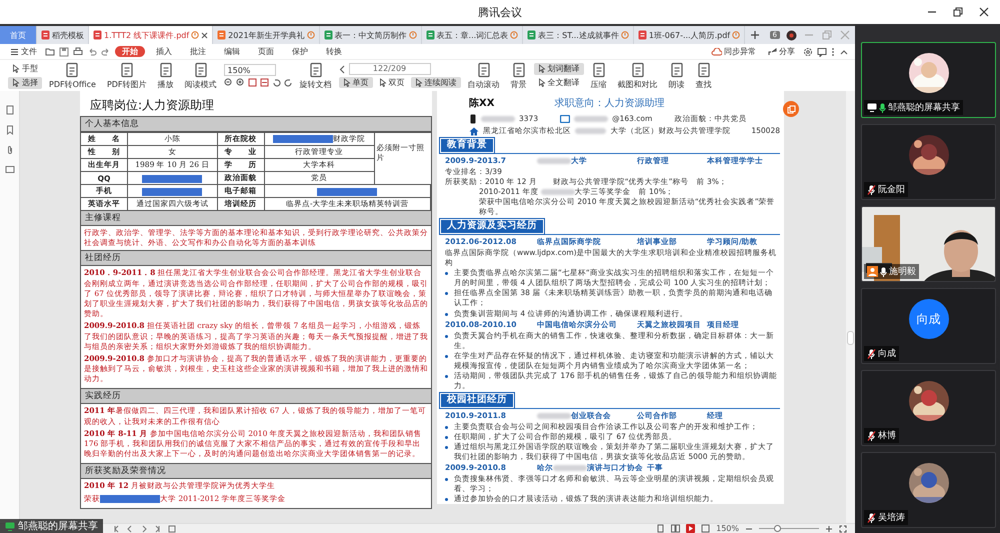 This screenshot has width=1000, height=533. What do you see at coordinates (300, 51) in the screenshot?
I see `menu-tab: 保护` at bounding box center [300, 51].